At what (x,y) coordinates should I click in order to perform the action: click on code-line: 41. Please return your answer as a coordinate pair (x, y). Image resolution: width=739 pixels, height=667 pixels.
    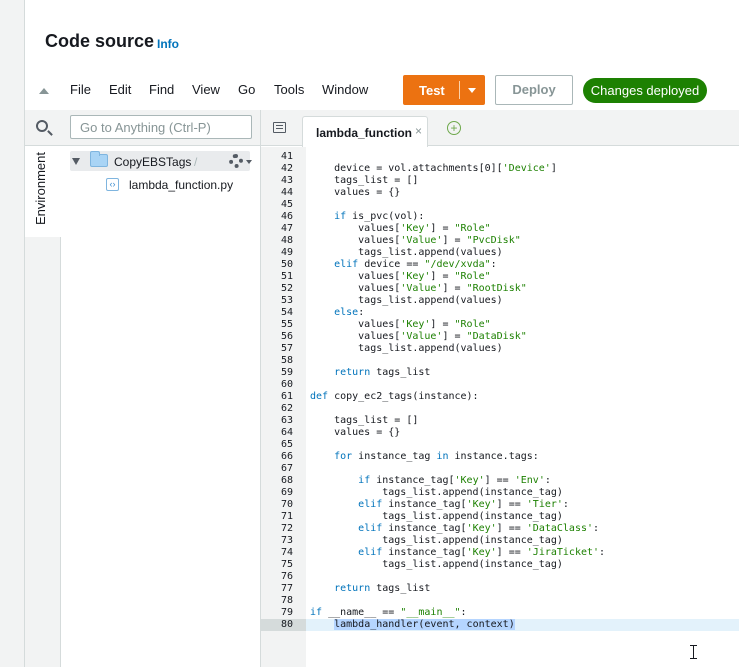
    Looking at the image, I should click on (500, 157).